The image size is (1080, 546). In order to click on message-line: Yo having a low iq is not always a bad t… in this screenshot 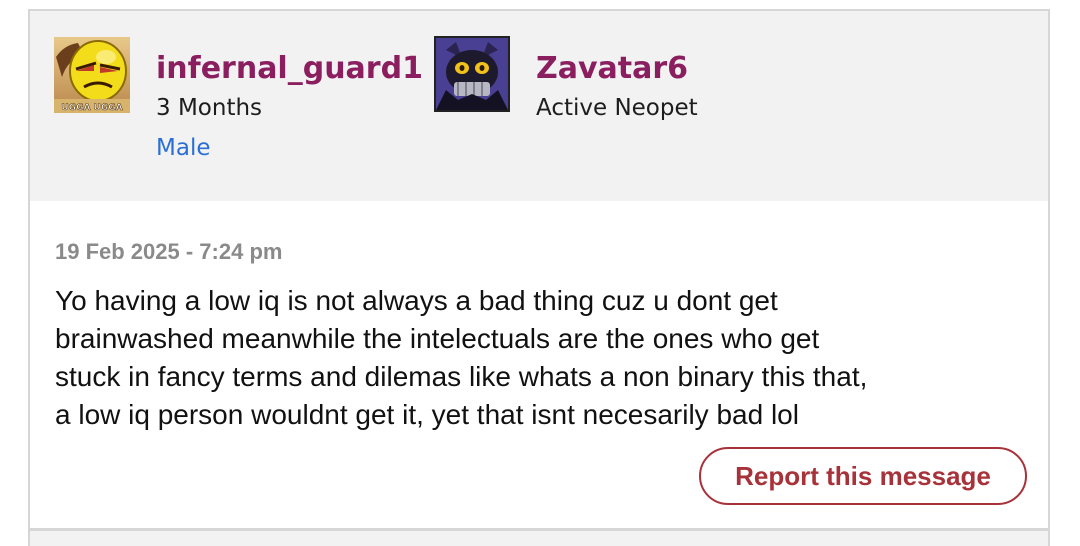, I will do `click(416, 300)`.